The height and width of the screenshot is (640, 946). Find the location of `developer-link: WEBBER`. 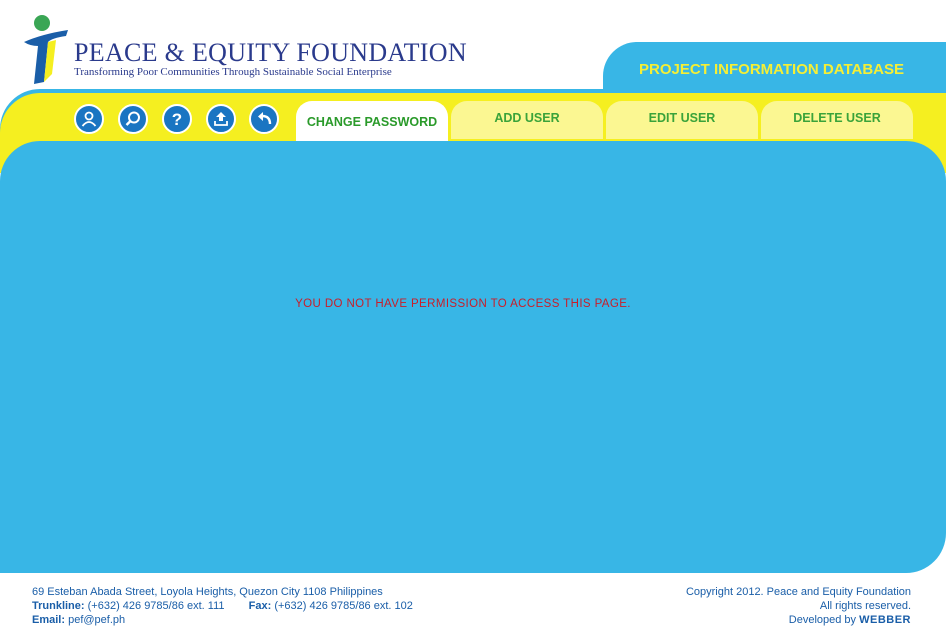

developer-link: WEBBER is located at coordinates (885, 620).